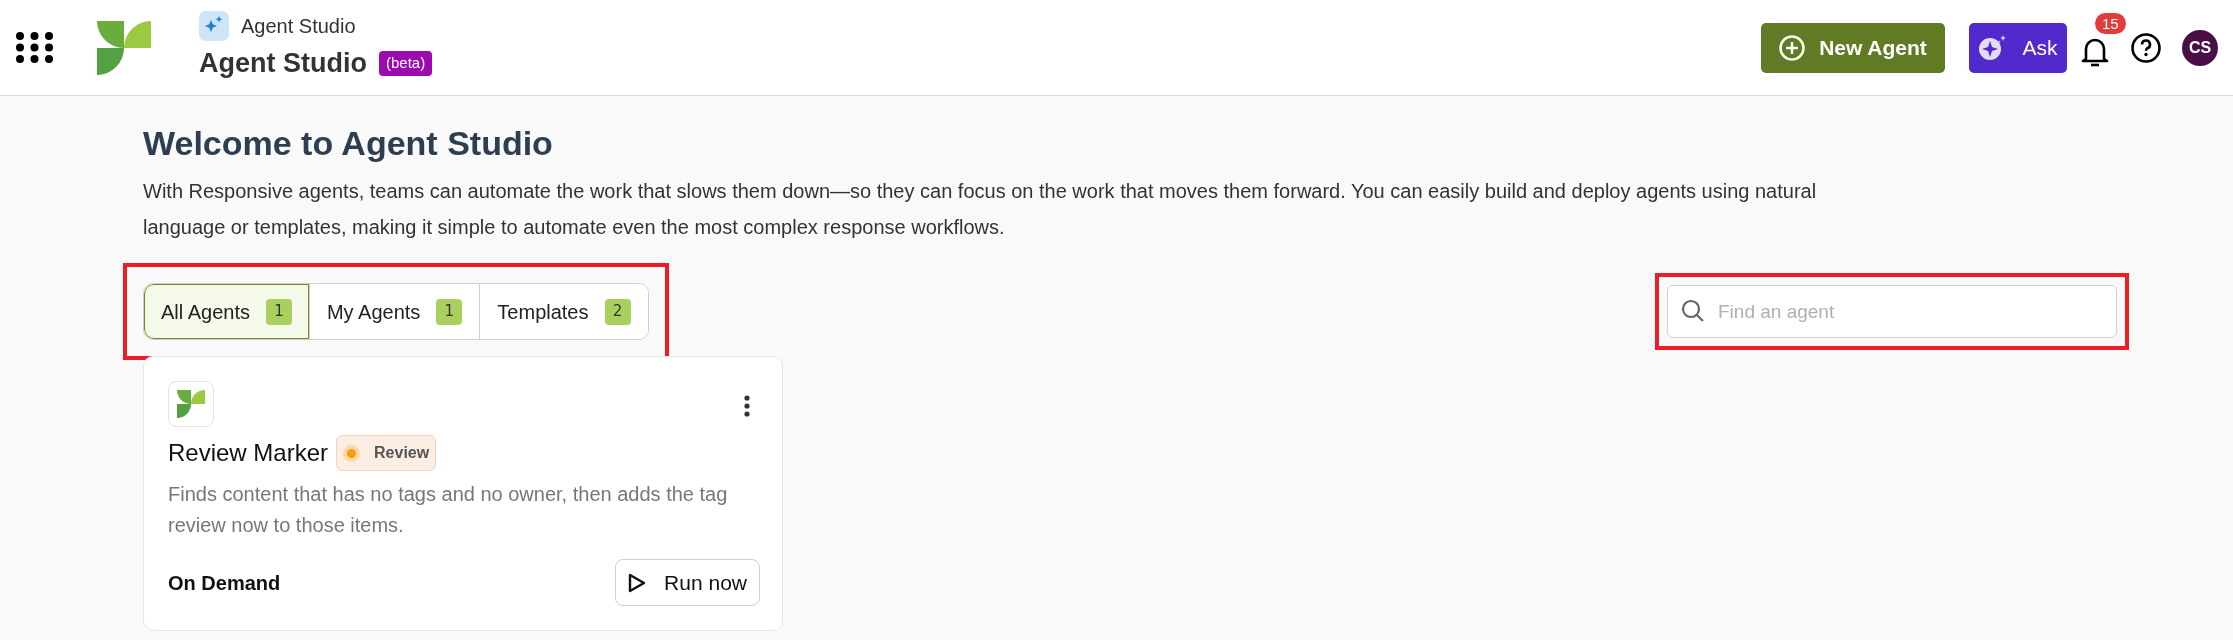 Image resolution: width=2233 pixels, height=640 pixels. Describe the element at coordinates (1693, 311) in the screenshot. I see `search-icon` at that location.